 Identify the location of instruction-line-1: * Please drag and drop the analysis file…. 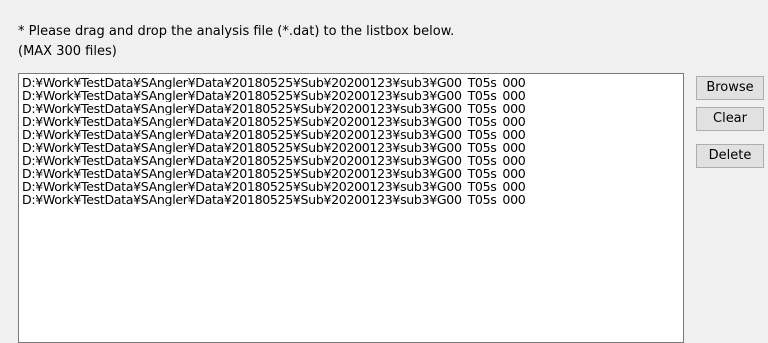
(236, 31).